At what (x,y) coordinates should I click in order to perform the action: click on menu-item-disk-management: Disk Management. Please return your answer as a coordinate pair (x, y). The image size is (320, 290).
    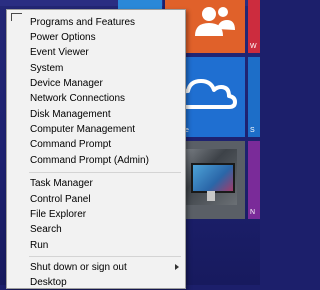
    Looking at the image, I should click on (96, 114).